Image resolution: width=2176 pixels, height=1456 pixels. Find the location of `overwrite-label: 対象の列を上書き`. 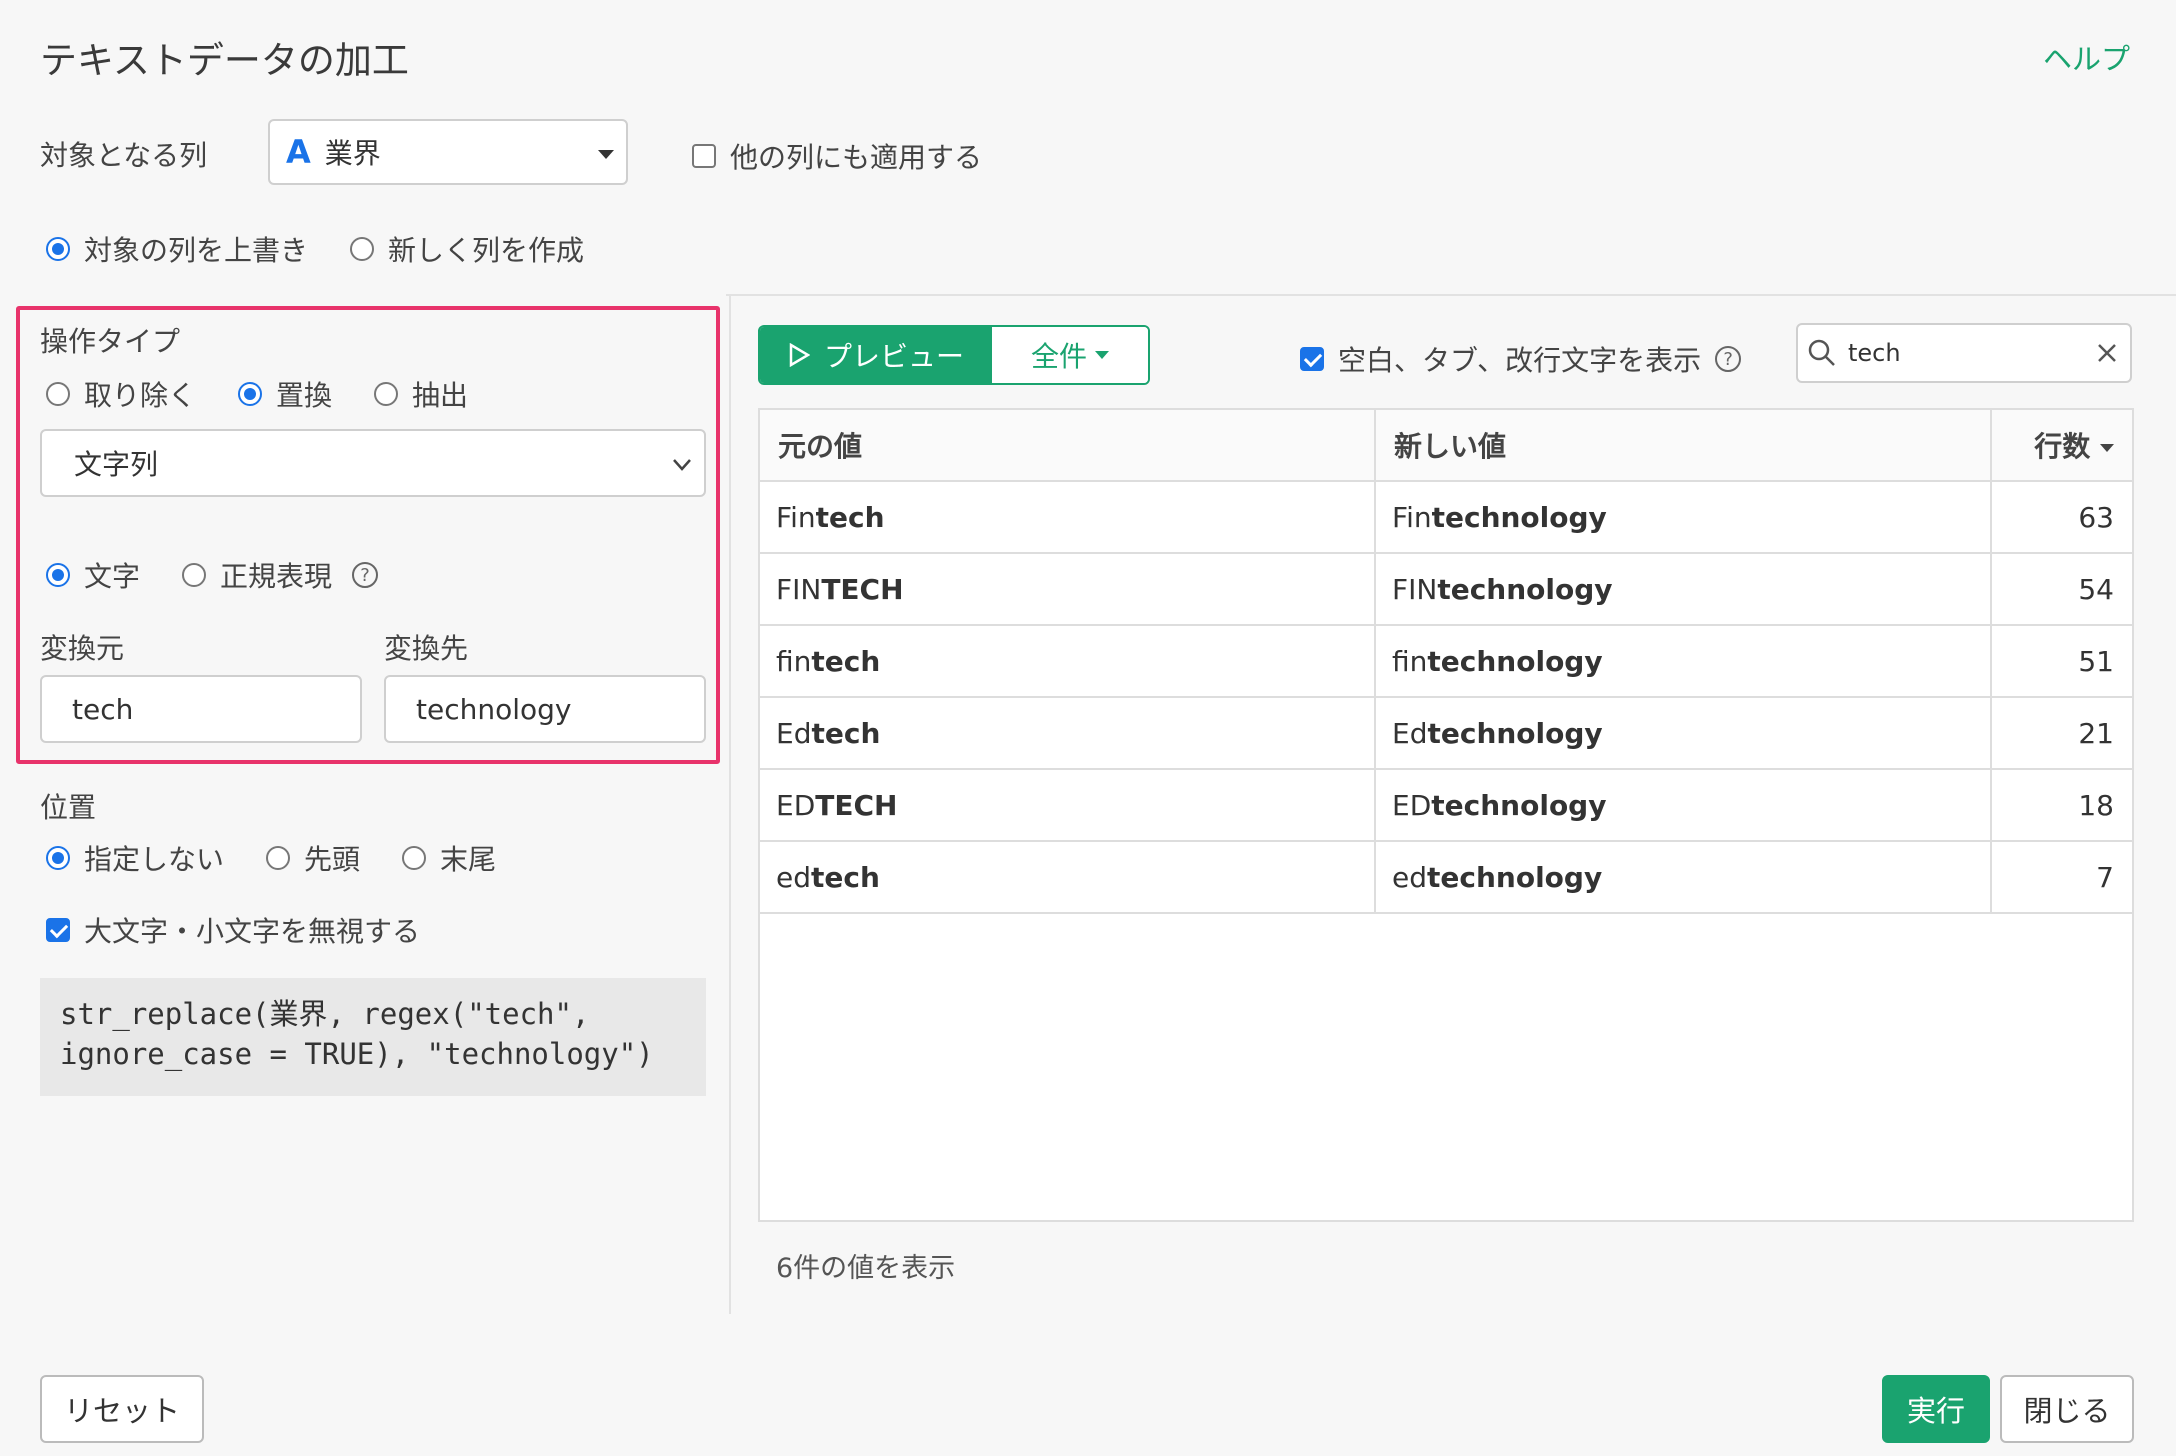

overwrite-label: 対象の列を上書き is located at coordinates (196, 250).